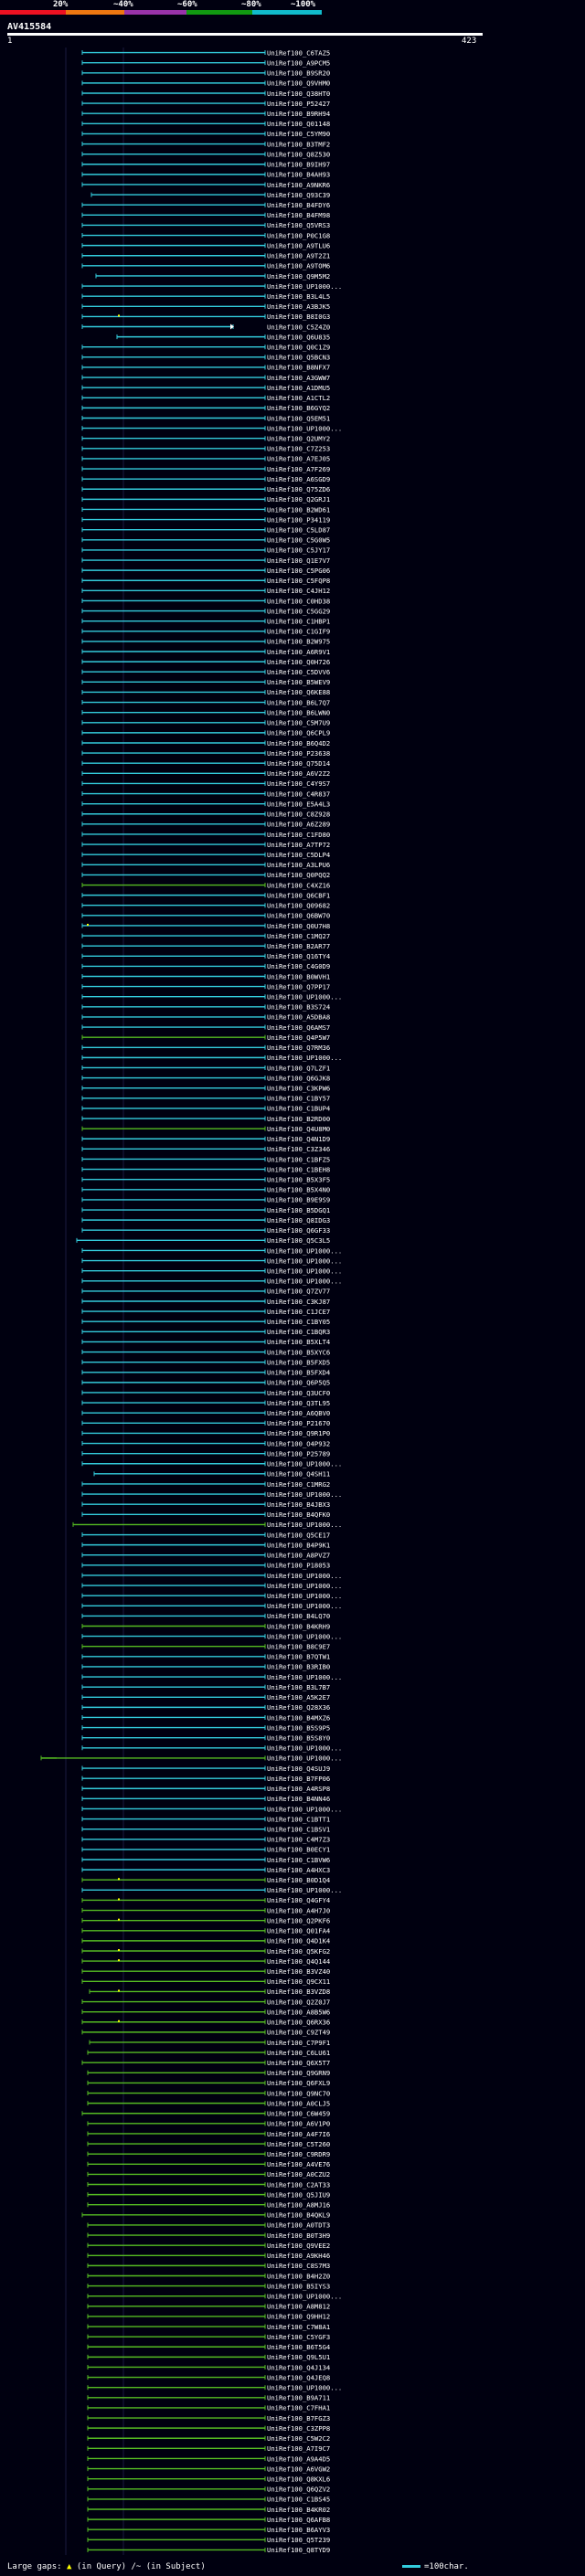 The width and height of the screenshot is (585, 2576). Describe the element at coordinates (299, 581) in the screenshot. I see `hit-label: UniRef100_C5FQP8` at that location.